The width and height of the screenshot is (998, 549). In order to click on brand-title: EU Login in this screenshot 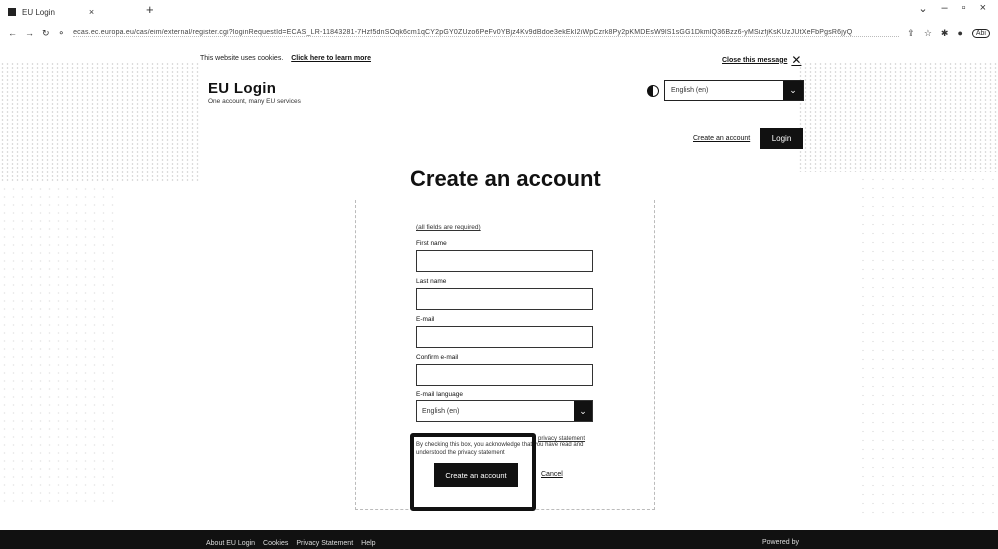, I will do `click(242, 88)`.